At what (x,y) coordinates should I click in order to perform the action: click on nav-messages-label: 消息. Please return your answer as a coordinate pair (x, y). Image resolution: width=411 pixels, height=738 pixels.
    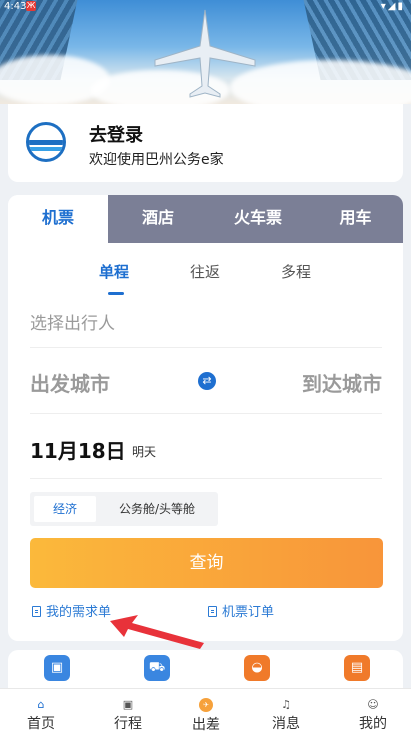
    Looking at the image, I should click on (286, 724).